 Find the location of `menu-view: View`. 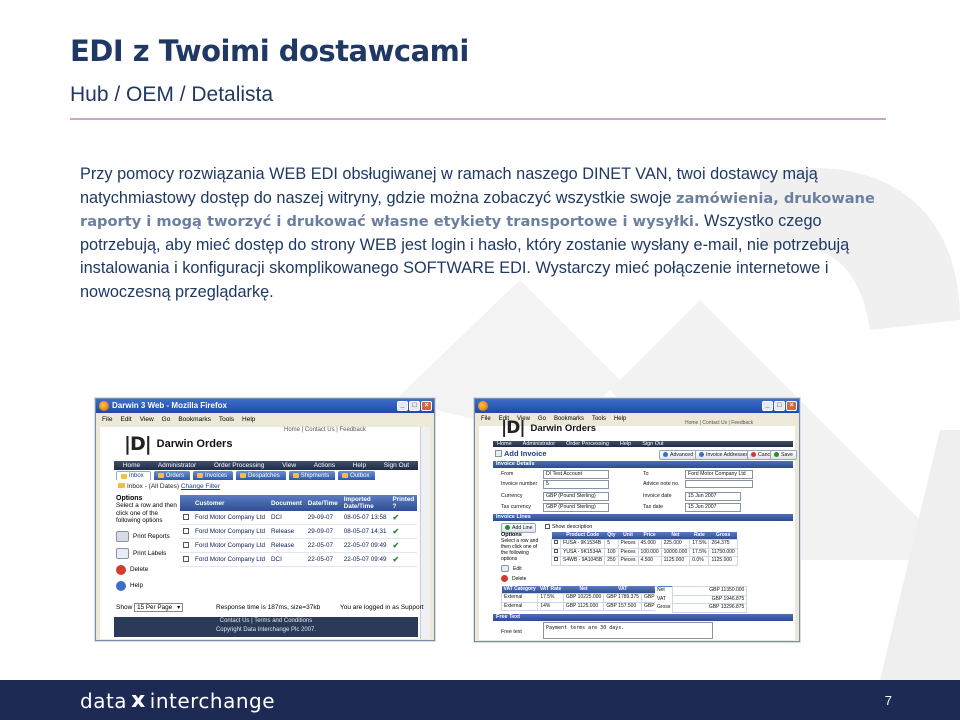

menu-view: View is located at coordinates (147, 419).